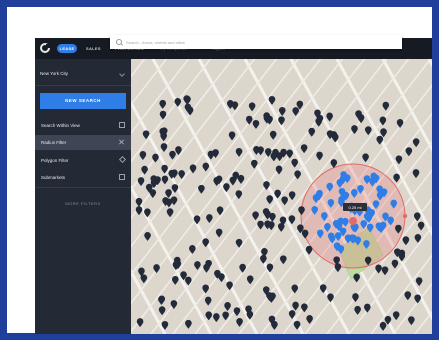 The height and width of the screenshot is (340, 439). I want to click on sidebar-item-submarkets: Submarkets, so click(83, 177).